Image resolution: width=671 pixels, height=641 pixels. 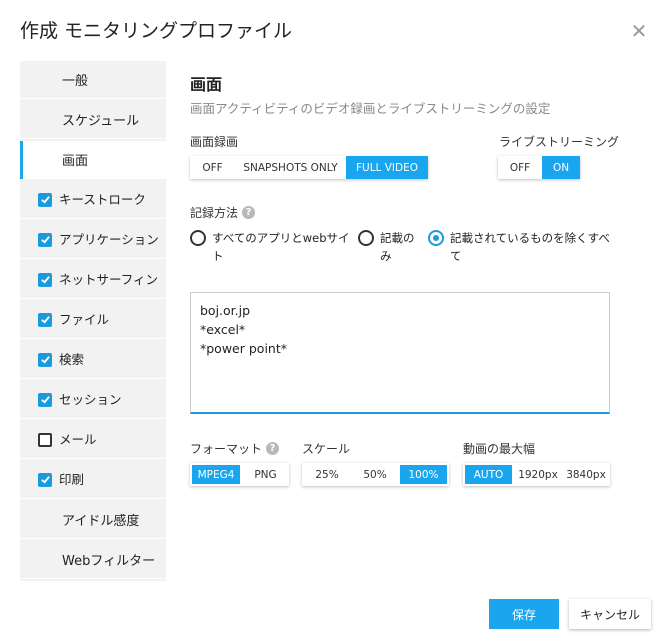 I want to click on sidebar-item-label: 画面, so click(x=75, y=161).